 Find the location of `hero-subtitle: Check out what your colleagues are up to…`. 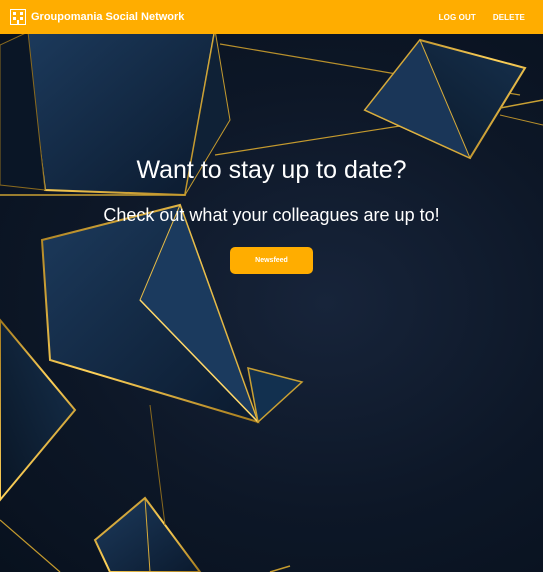

hero-subtitle: Check out what your colleagues are up to… is located at coordinates (271, 215).